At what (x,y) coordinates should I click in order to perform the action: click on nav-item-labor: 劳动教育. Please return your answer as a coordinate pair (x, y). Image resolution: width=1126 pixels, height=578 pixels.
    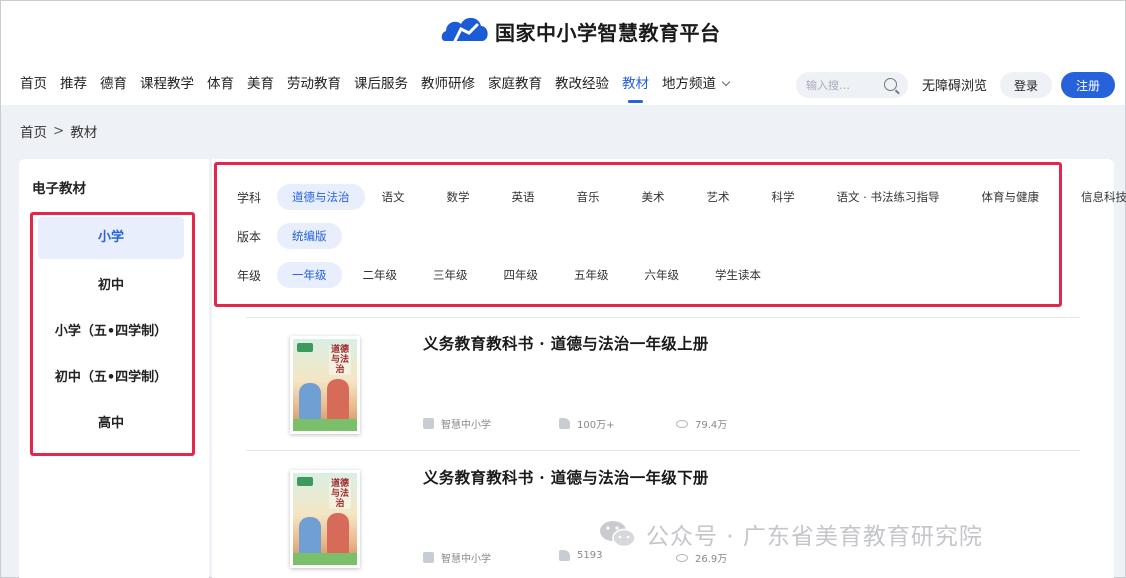
    Looking at the image, I should click on (314, 84).